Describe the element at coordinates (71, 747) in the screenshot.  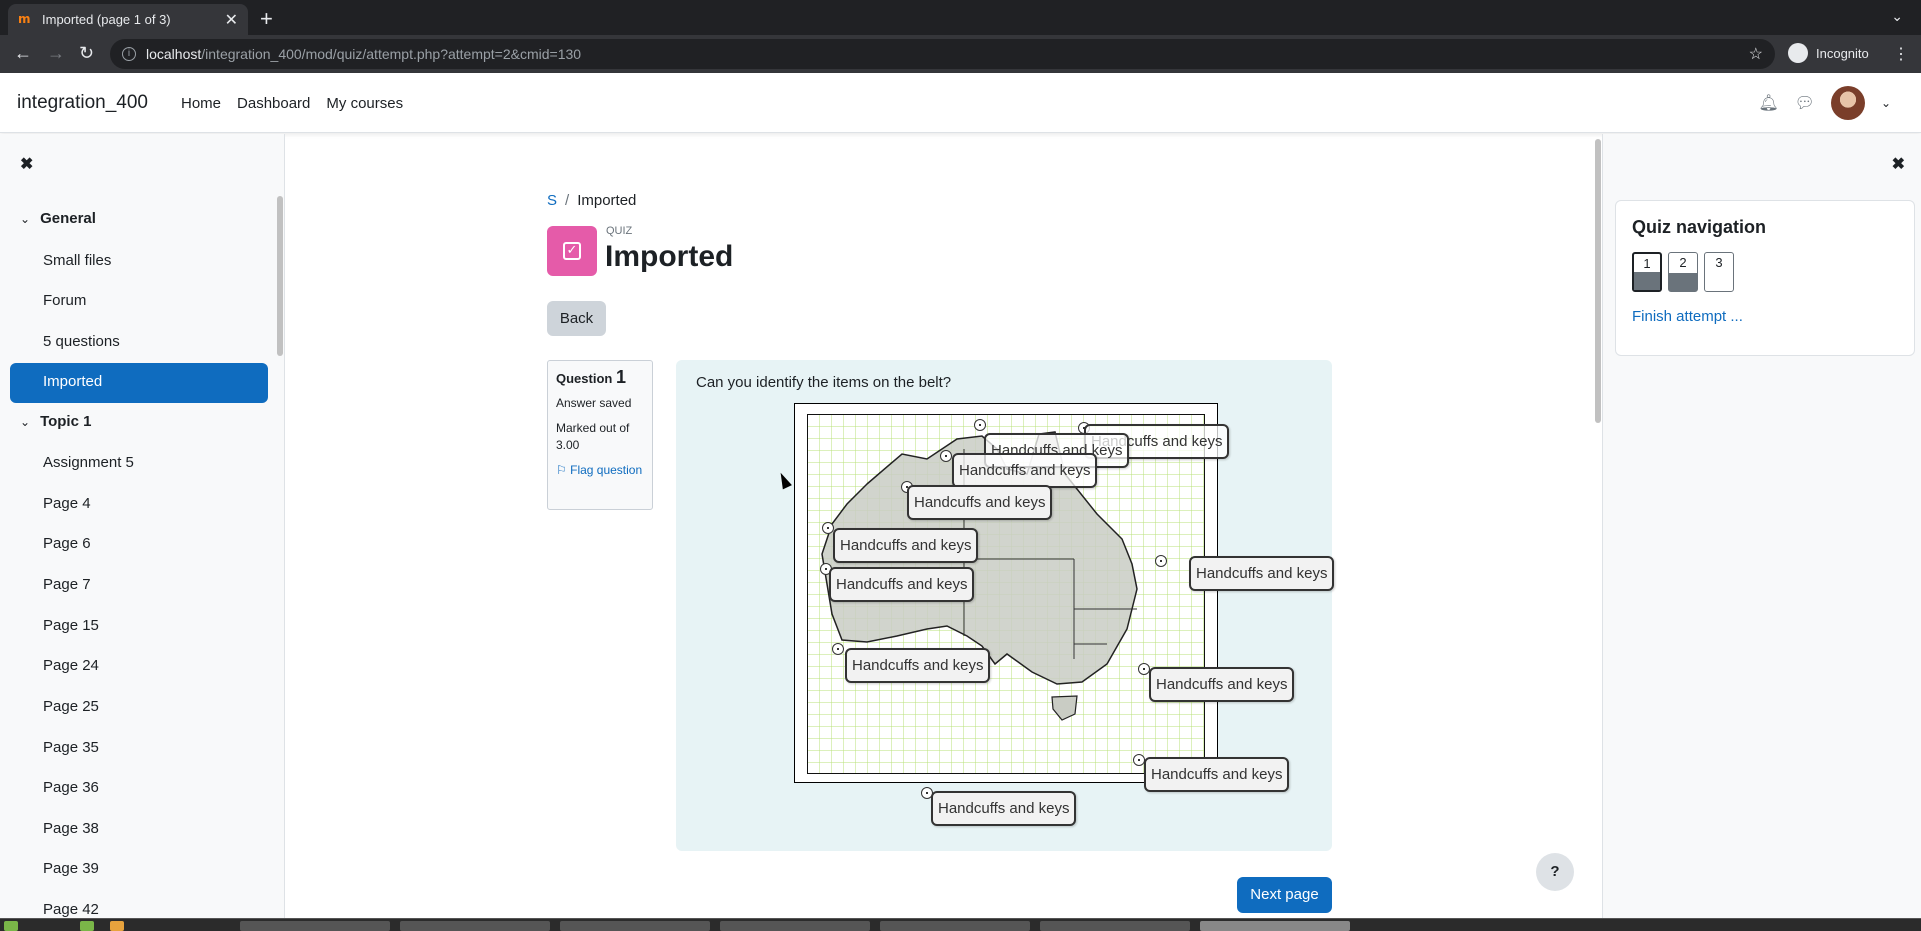
I see `course-item-page-35: Page 35` at that location.